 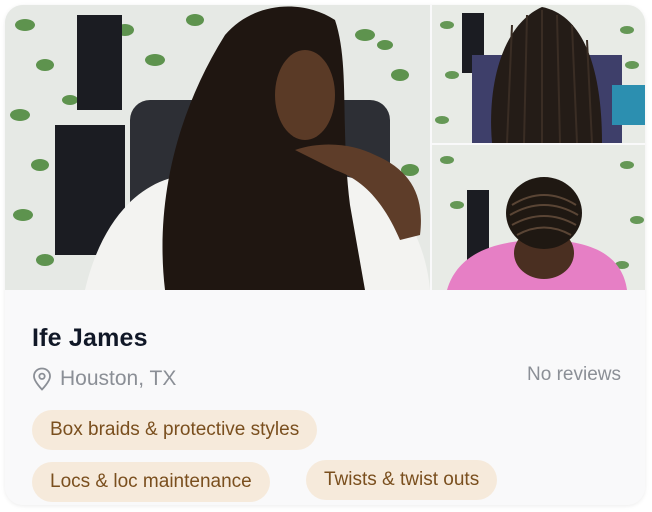 I want to click on tag-twists: Twists & twist outs, so click(x=402, y=480).